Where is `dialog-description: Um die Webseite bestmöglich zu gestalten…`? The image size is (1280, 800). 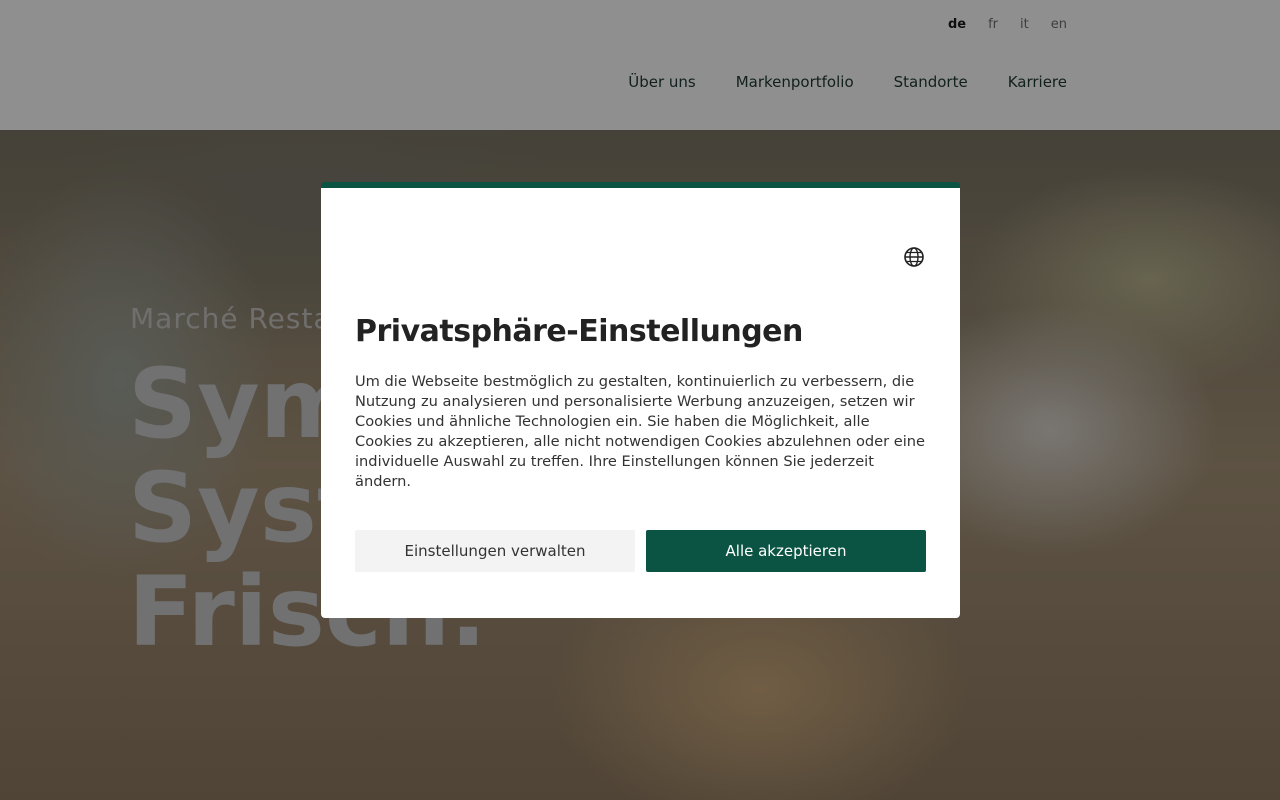 dialog-description: Um die Webseite bestmöglich zu gestalten… is located at coordinates (640, 431).